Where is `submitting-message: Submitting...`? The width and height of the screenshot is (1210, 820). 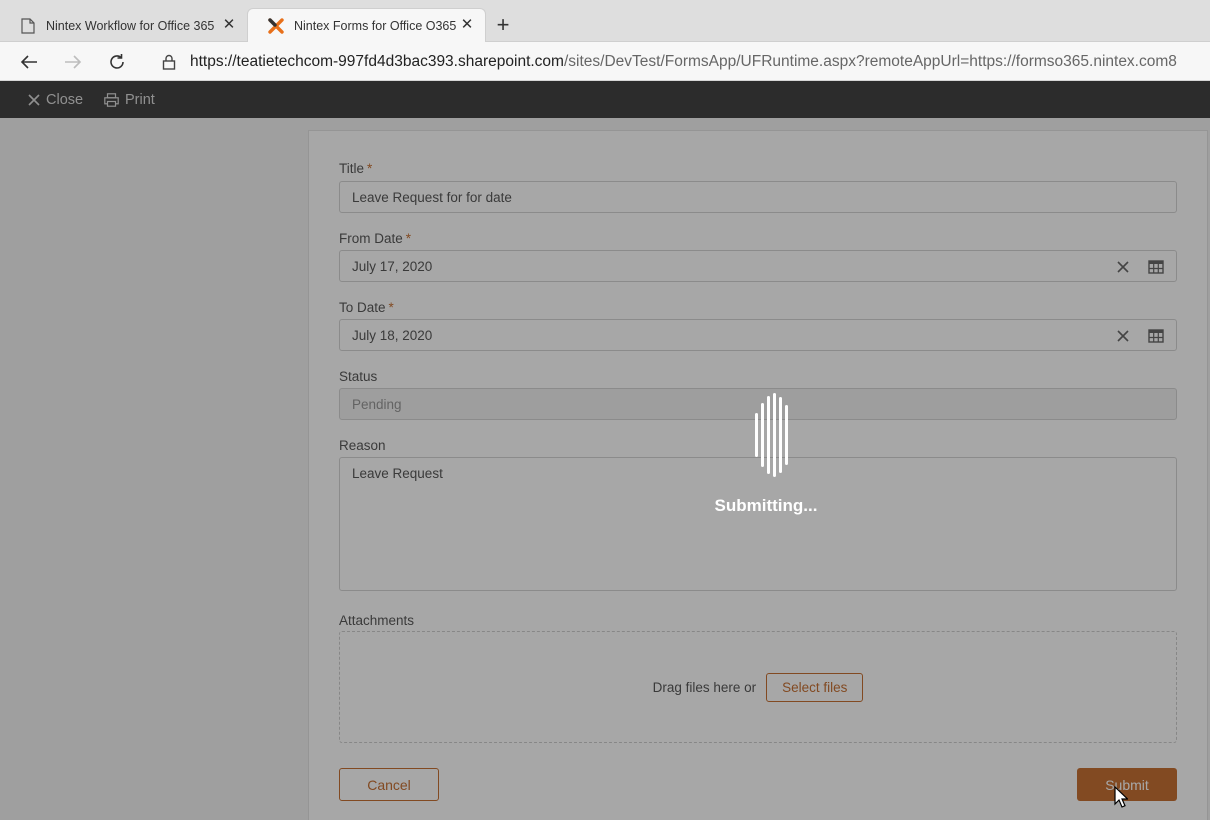
submitting-message: Submitting... is located at coordinates (766, 505).